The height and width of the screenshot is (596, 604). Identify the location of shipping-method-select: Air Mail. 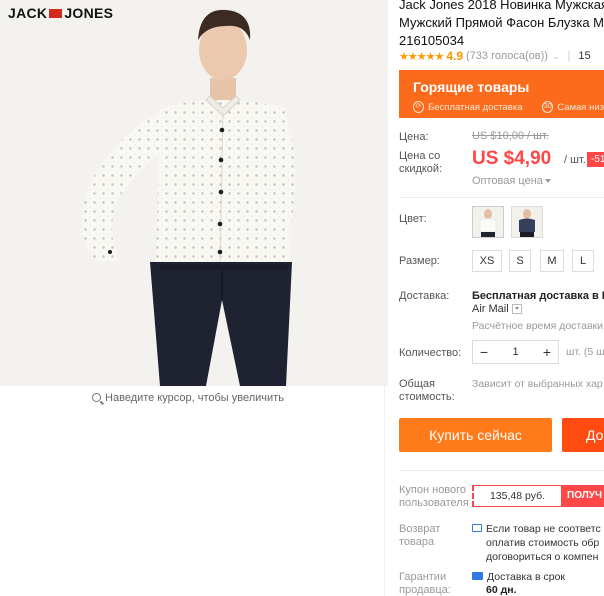
(497, 309).